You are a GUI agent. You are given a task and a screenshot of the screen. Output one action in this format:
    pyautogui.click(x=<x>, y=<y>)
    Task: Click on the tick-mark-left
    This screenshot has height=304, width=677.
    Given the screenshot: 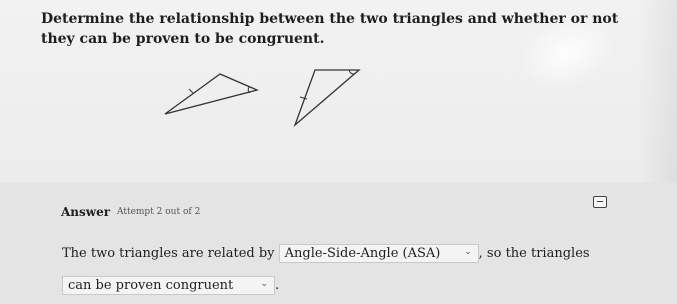 What is the action you would take?
    pyautogui.click(x=191, y=91)
    